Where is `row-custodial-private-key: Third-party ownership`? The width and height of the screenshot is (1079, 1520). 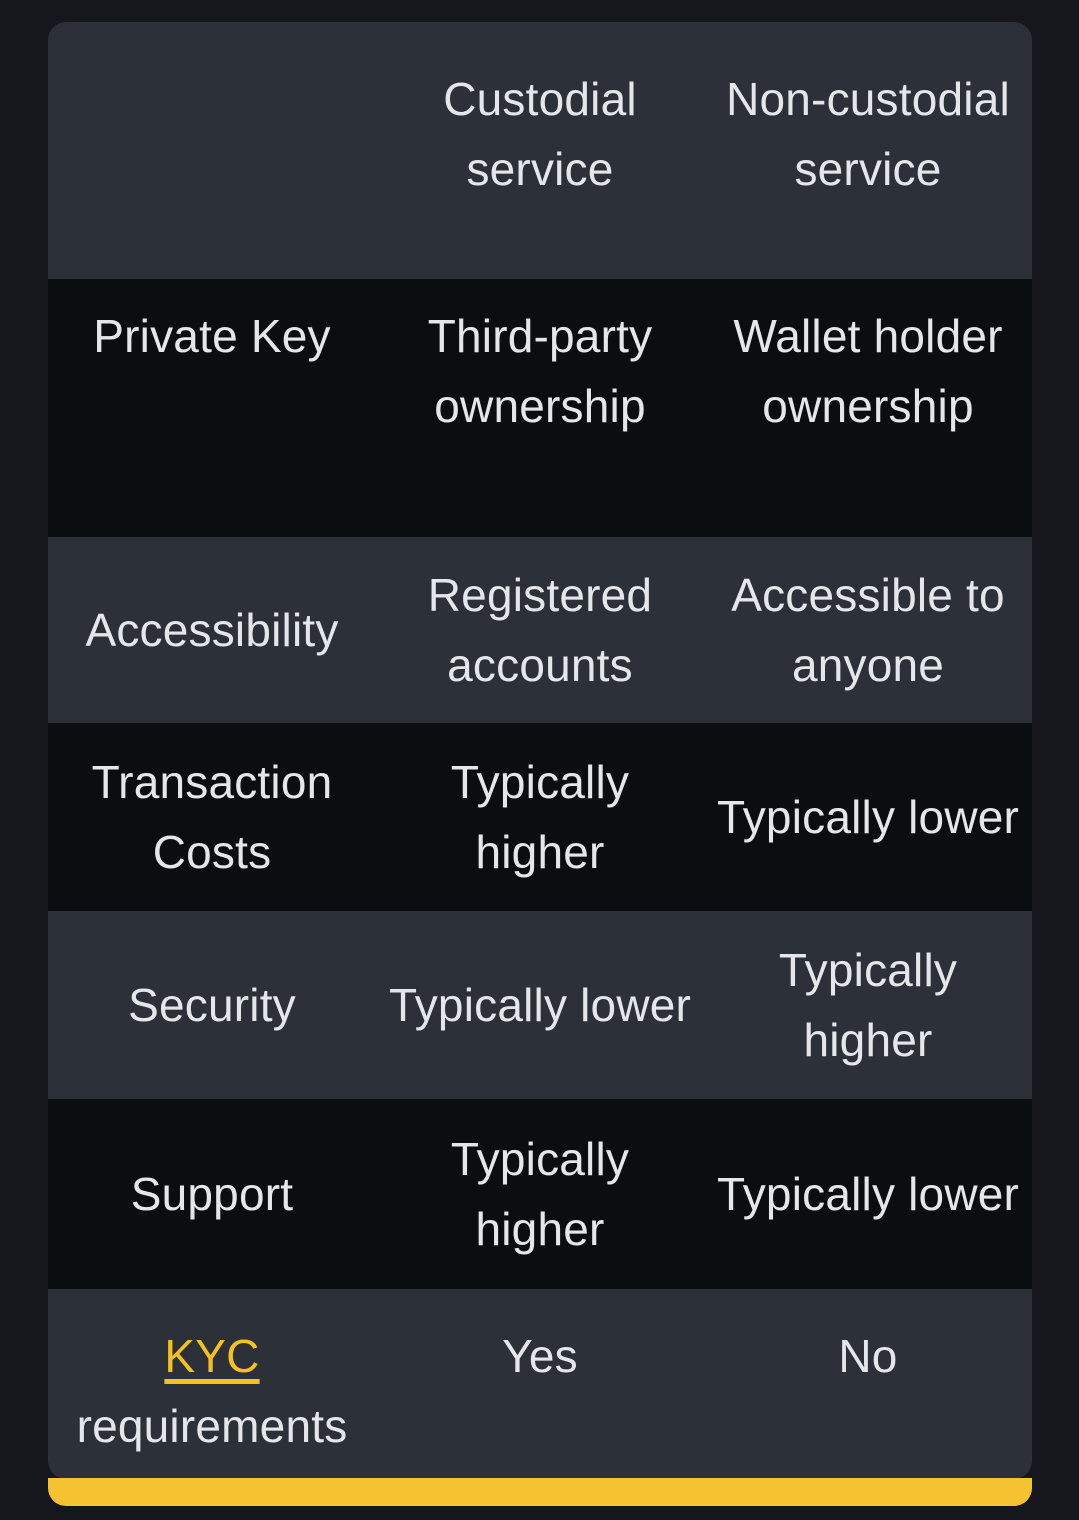
row-custodial-private-key: Third-party ownership is located at coordinates (540, 371).